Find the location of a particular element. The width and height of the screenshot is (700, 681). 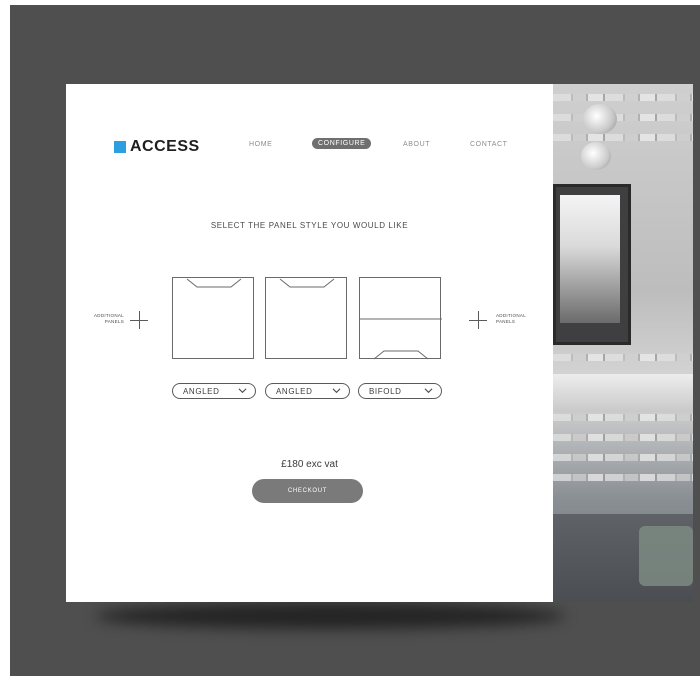

card-shadow is located at coordinates (330, 616).